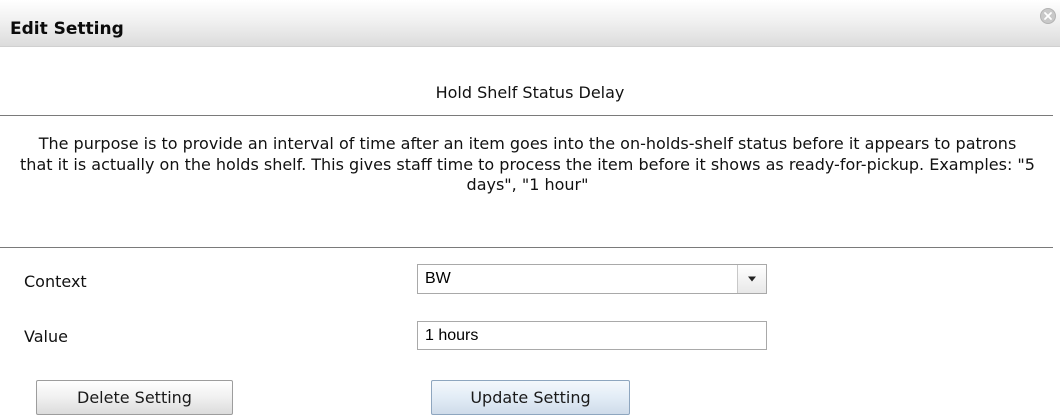 The height and width of the screenshot is (415, 1060). What do you see at coordinates (438, 278) in the screenshot?
I see `context-select-value: BW` at bounding box center [438, 278].